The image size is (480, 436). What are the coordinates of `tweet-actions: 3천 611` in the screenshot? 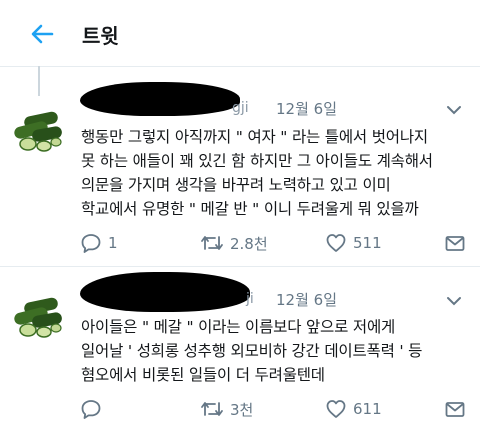 It's located at (240, 409).